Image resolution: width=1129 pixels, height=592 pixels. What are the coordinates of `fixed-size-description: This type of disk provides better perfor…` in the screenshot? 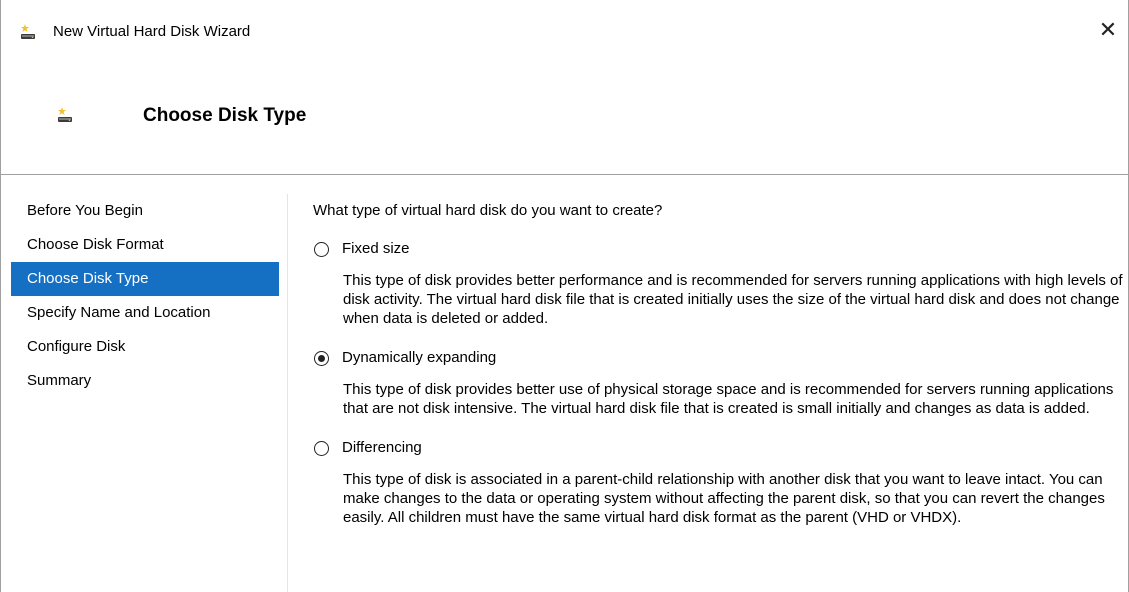 It's located at (733, 299).